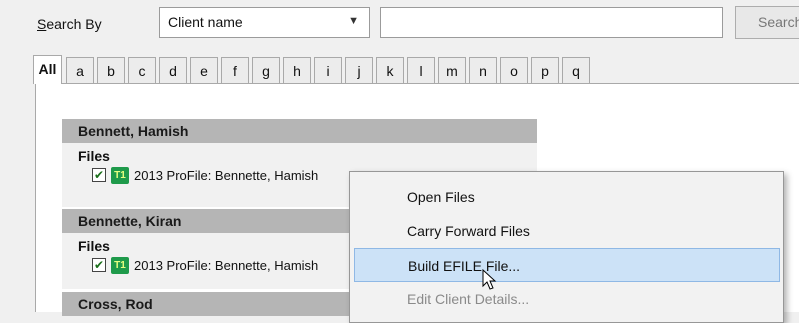  Describe the element at coordinates (235, 70) in the screenshot. I see `tab-f: f` at that location.